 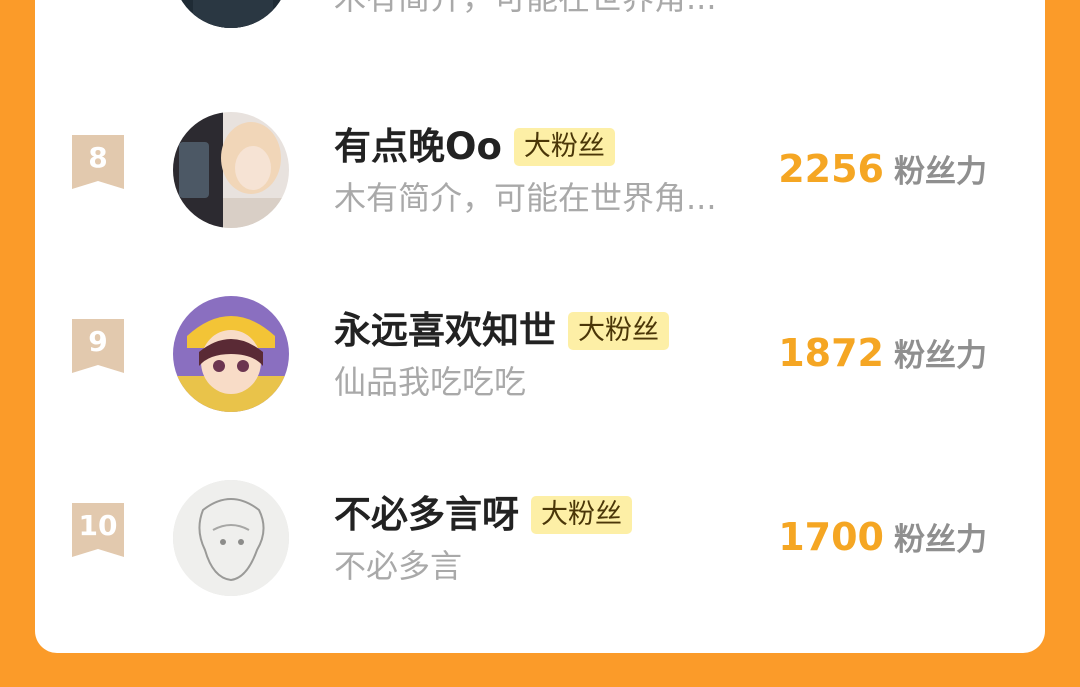 I want to click on rank-ribbon: 8, so click(x=98, y=162).